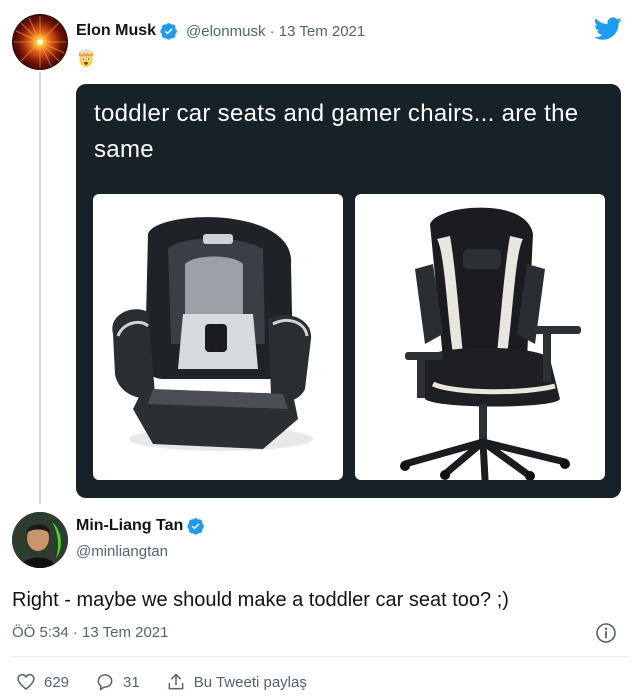 This screenshot has width=640, height=700. I want to click on elon-musk-avatar, so click(40, 42).